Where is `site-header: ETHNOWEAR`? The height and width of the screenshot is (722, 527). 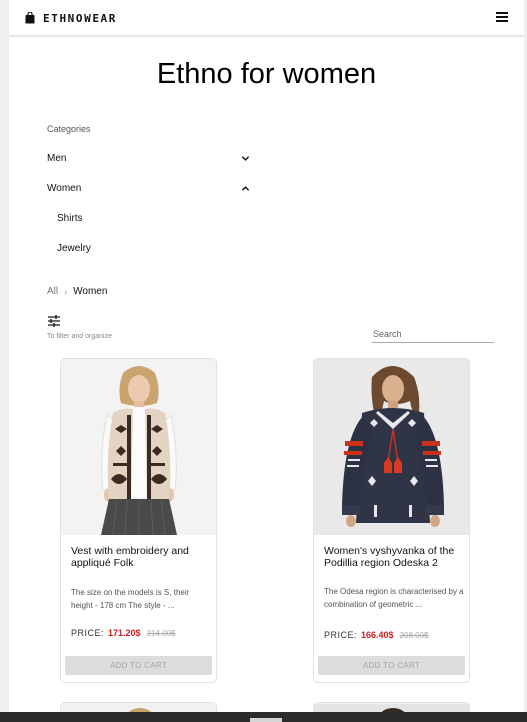 site-header: ETHNOWEAR is located at coordinates (266, 18).